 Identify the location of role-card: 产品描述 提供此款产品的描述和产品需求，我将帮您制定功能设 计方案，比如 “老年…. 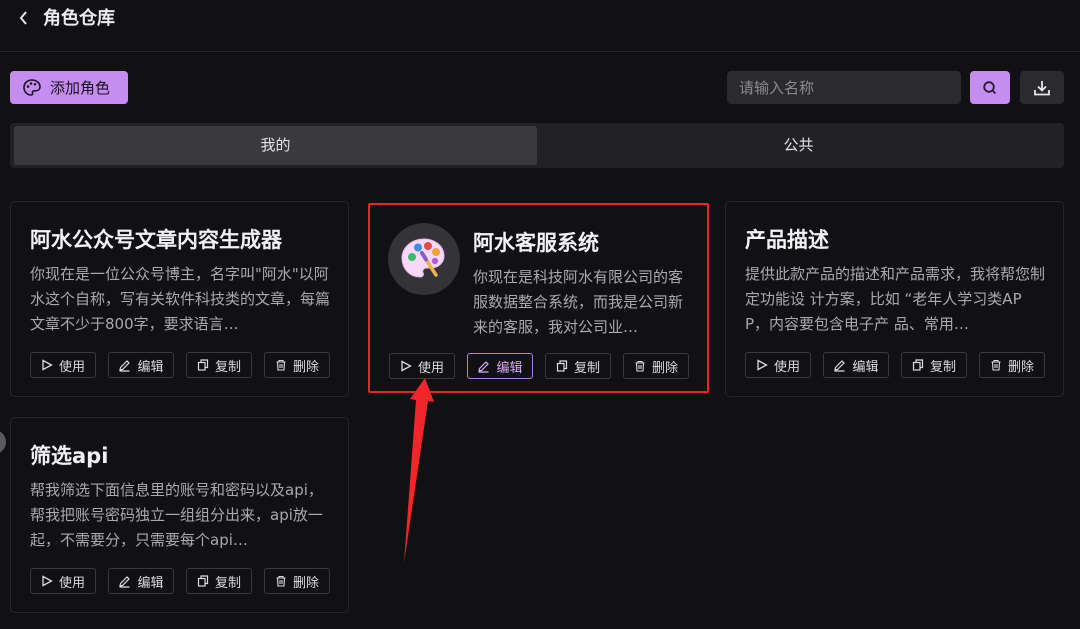
(894, 299).